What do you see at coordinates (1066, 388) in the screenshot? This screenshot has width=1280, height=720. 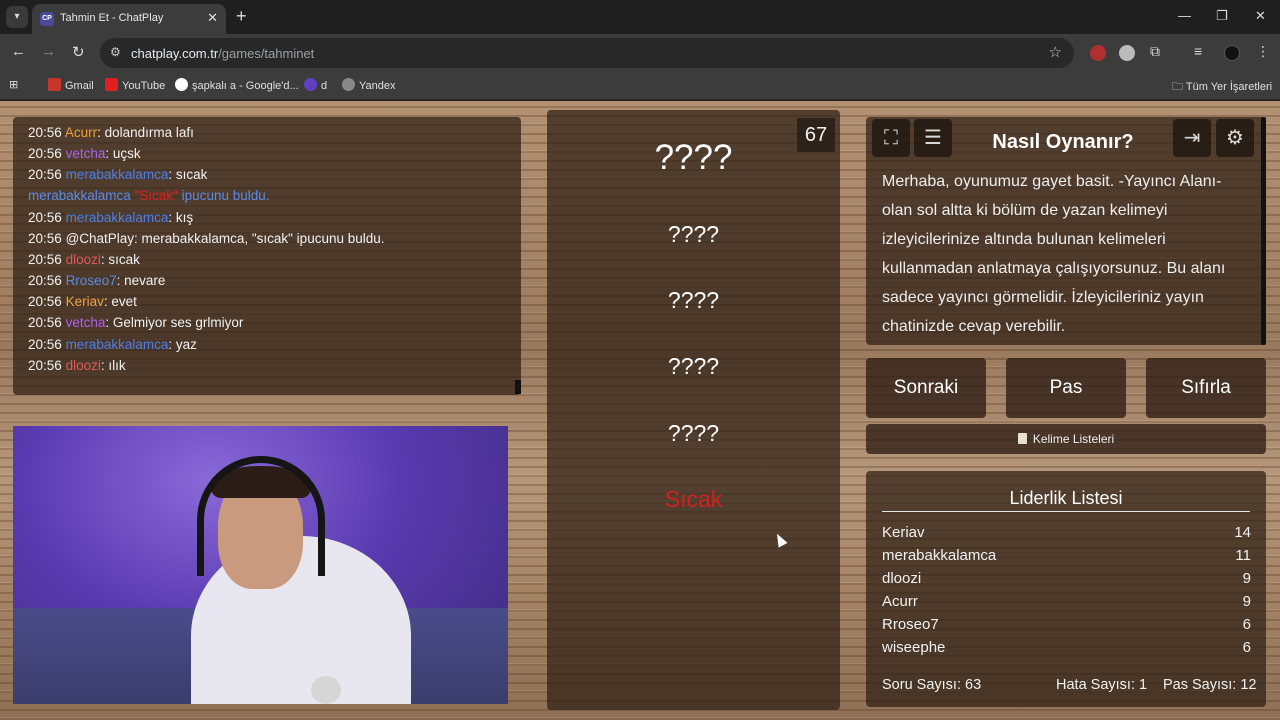 I see `pass-button: Pas` at bounding box center [1066, 388].